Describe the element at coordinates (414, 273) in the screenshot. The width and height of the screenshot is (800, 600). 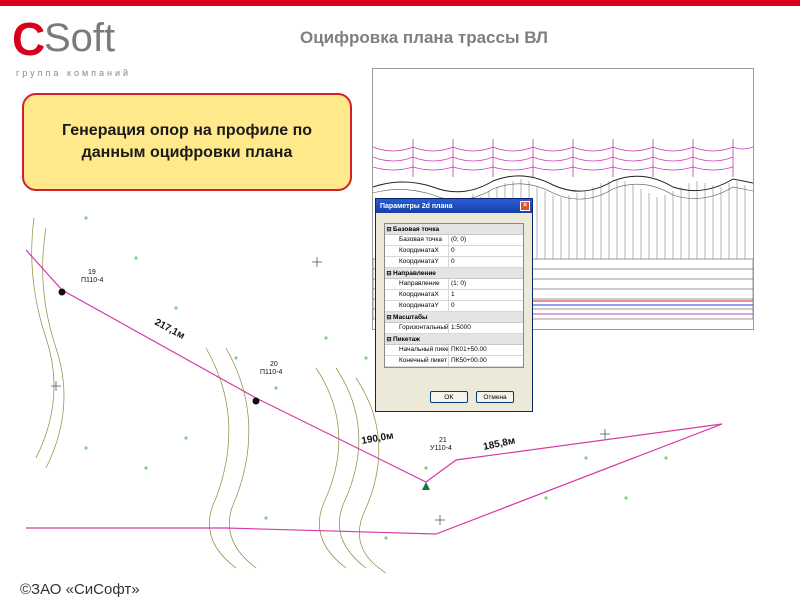
I see `group-label: Направление` at that location.